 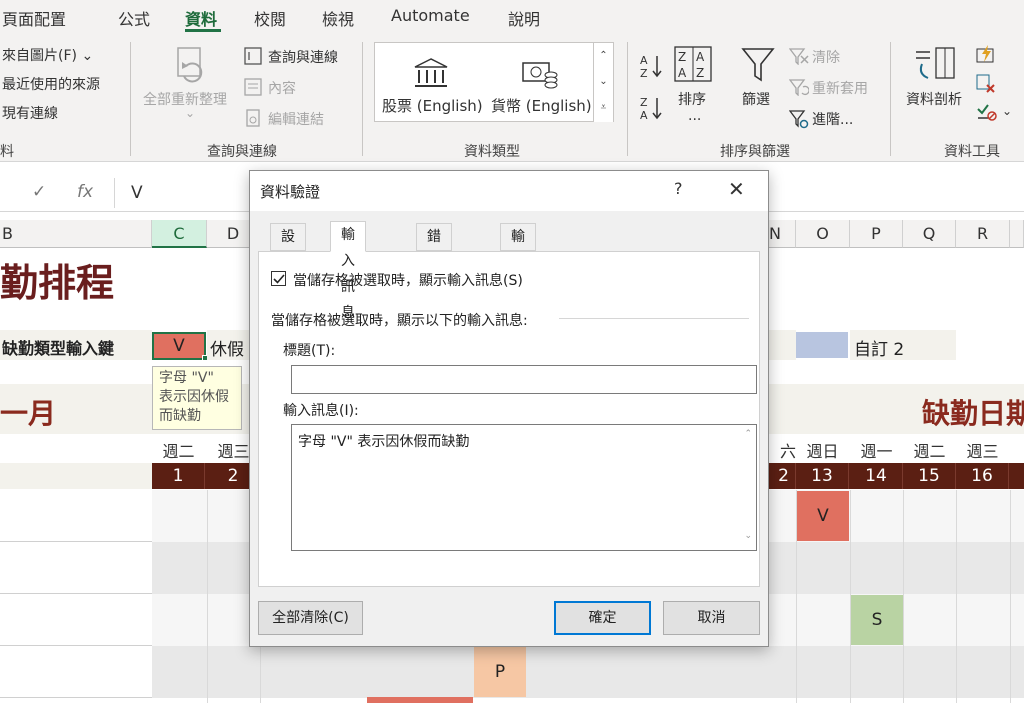 What do you see at coordinates (134, 18) in the screenshot?
I see `tab-formulas: 公式` at bounding box center [134, 18].